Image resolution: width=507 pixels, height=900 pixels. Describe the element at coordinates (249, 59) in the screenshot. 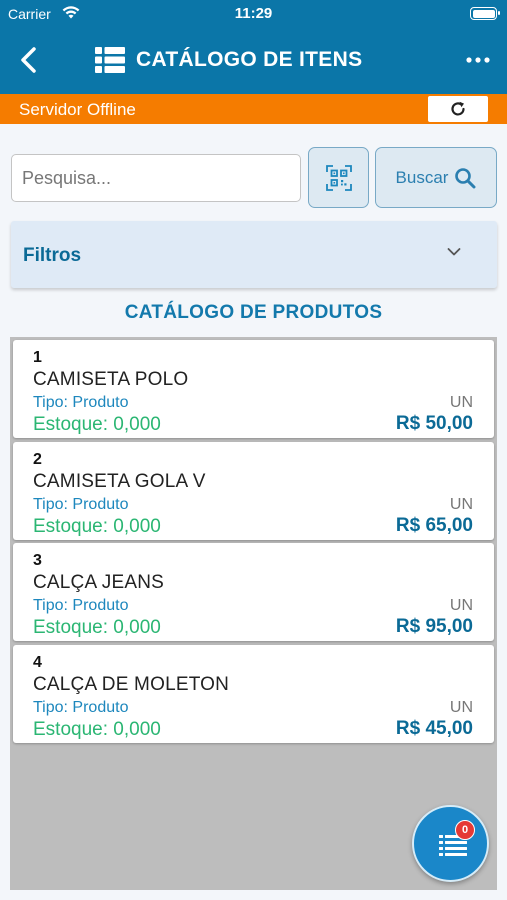

I see `page-title: CATÁLOGO DE ITENS` at that location.